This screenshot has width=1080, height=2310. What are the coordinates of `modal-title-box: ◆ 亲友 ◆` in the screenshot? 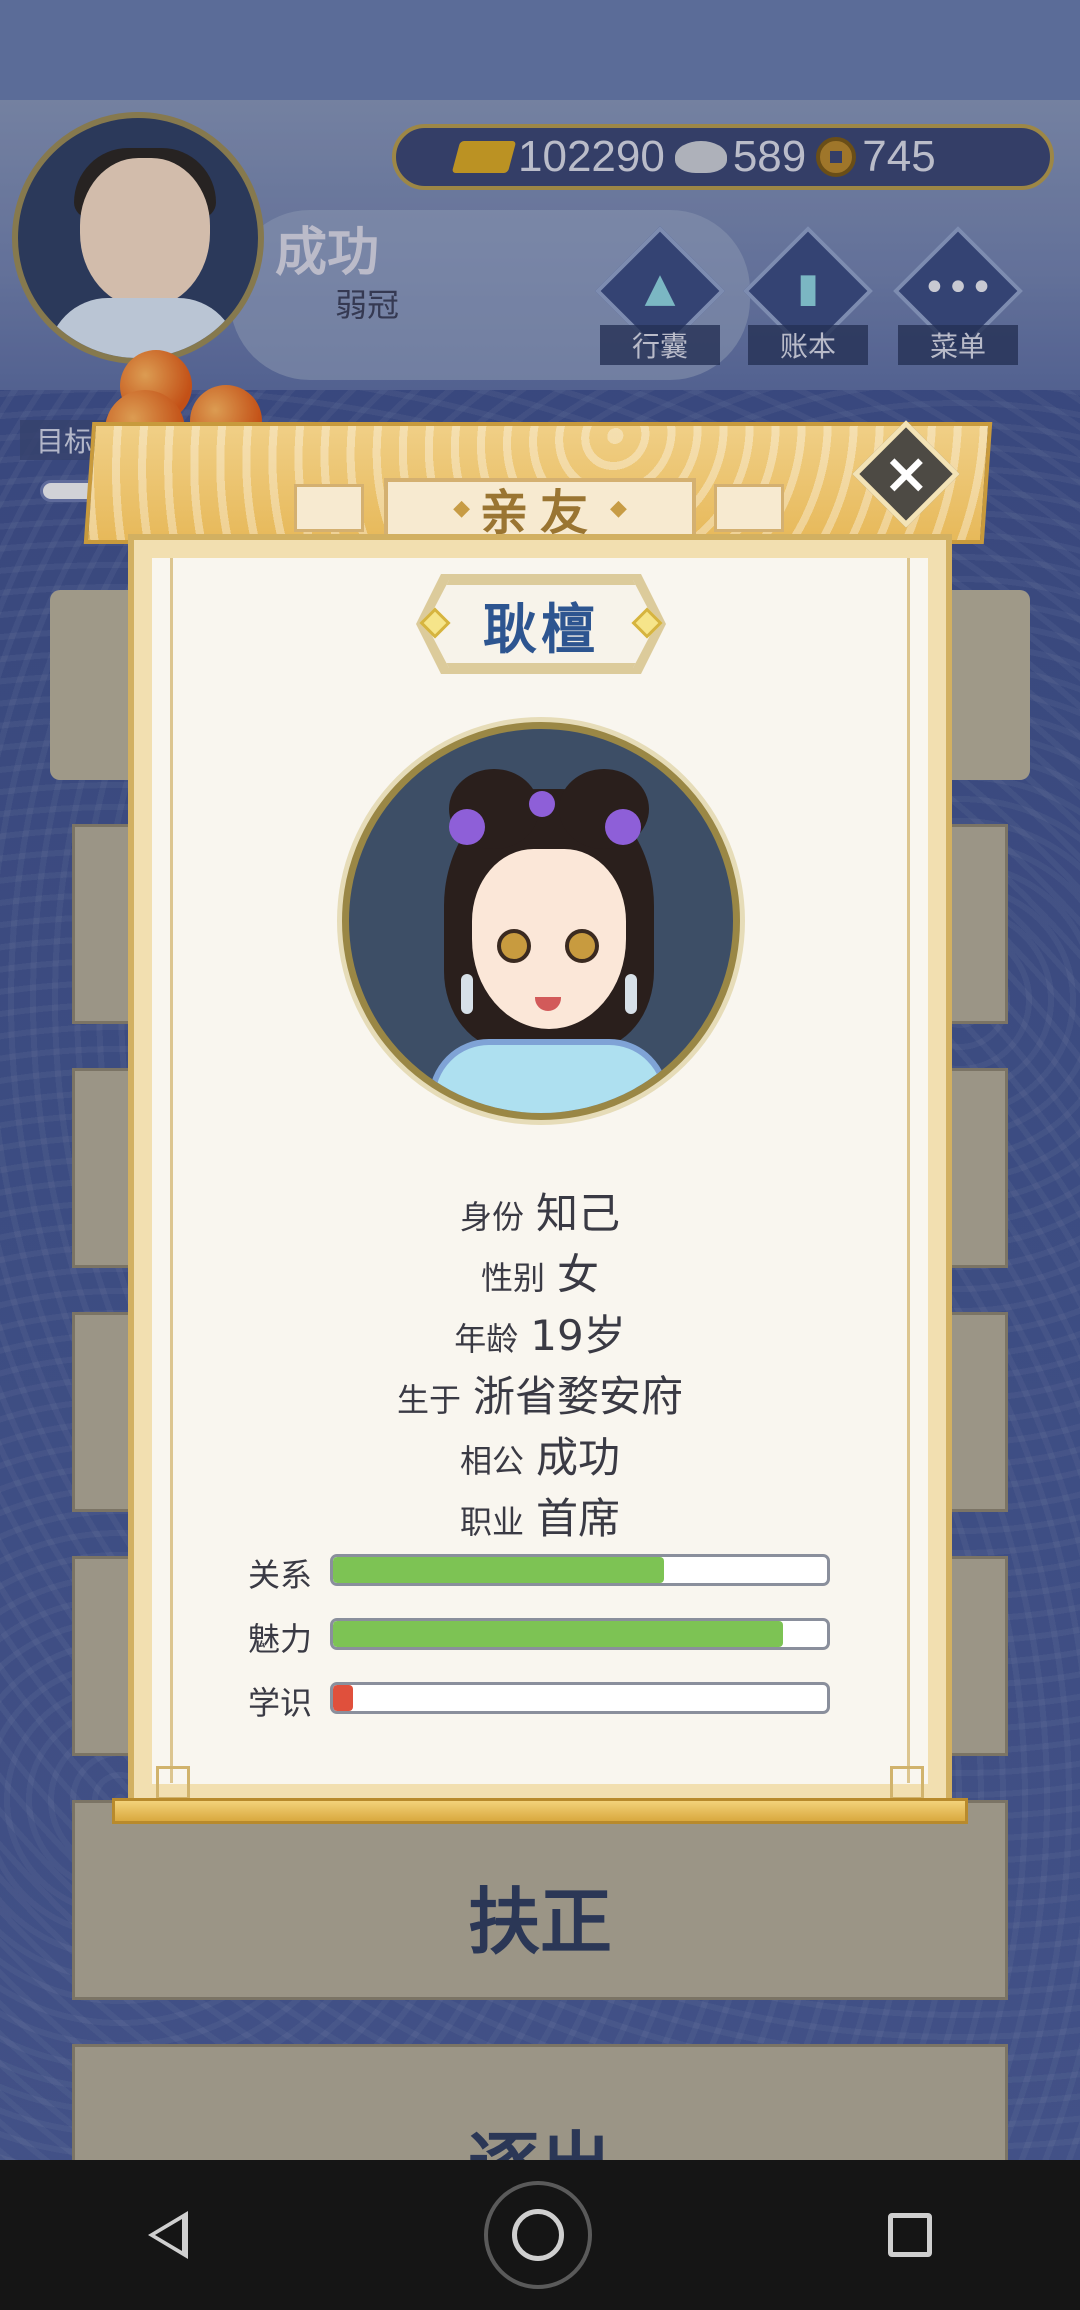 It's located at (540, 509).